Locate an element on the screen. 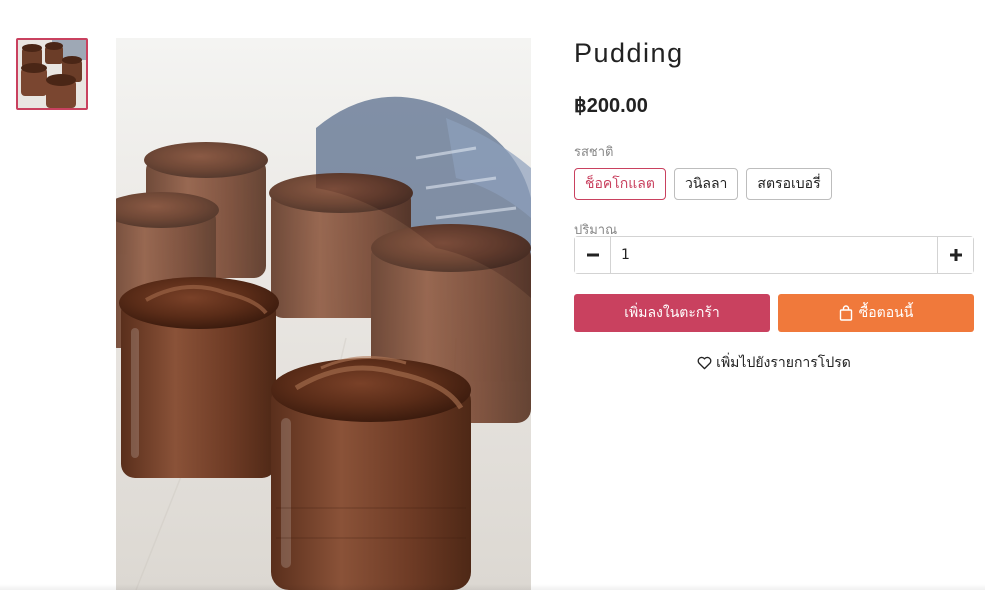  plus-icon is located at coordinates (955, 255).